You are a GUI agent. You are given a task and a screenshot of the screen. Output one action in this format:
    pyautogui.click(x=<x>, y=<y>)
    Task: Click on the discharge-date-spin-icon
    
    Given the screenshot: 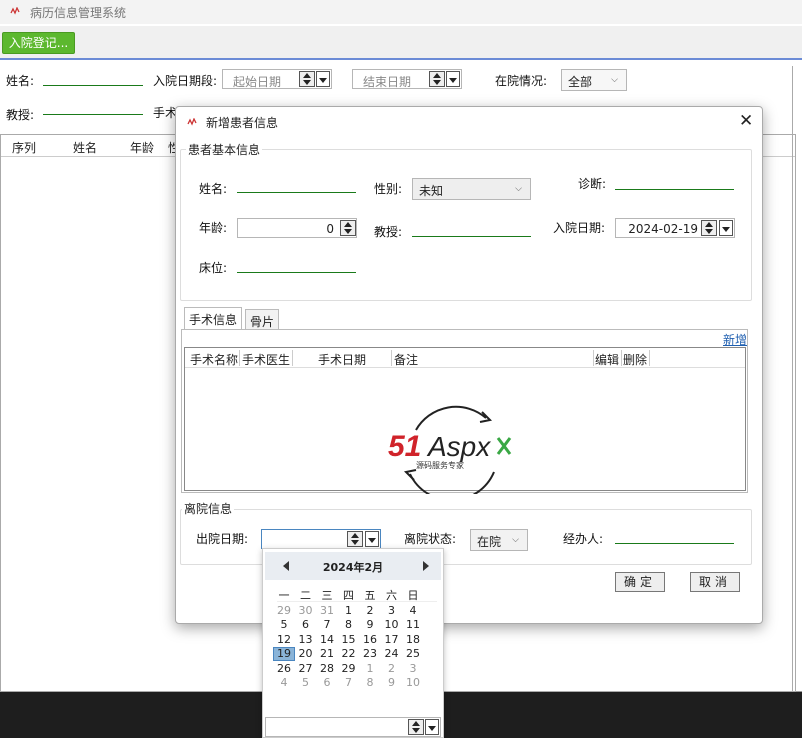 What is the action you would take?
    pyautogui.click(x=355, y=539)
    